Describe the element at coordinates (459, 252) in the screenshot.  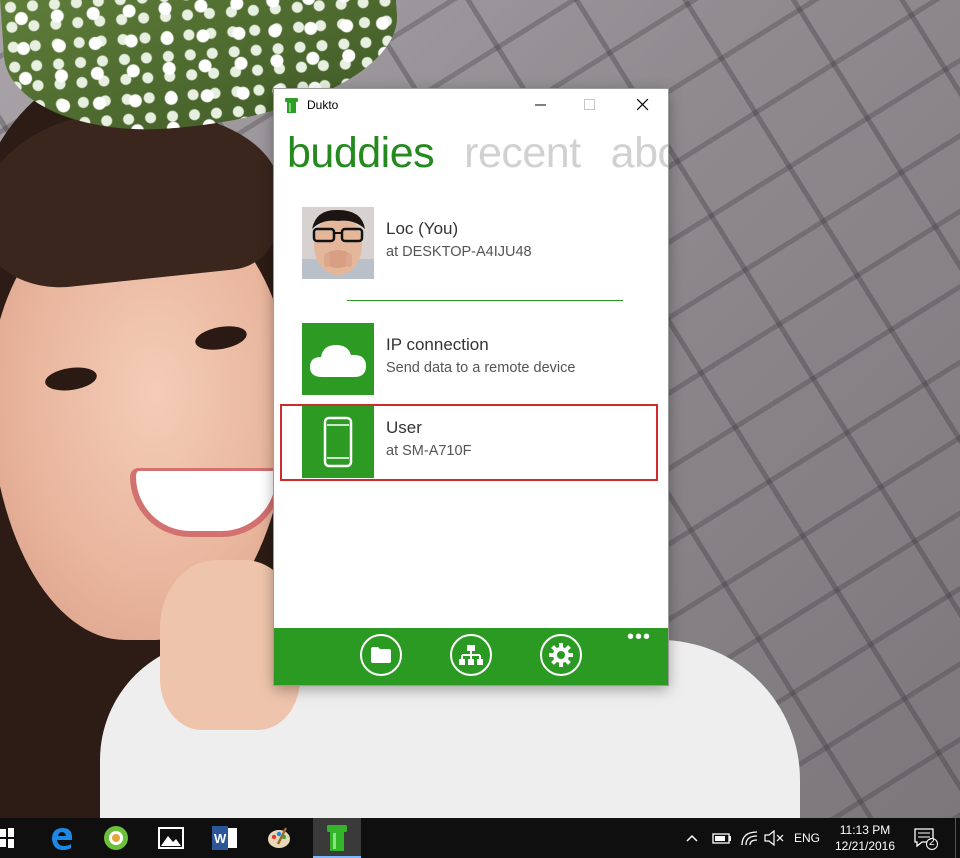
I see `buddy-host: at DESKTOP-A4IJU48` at that location.